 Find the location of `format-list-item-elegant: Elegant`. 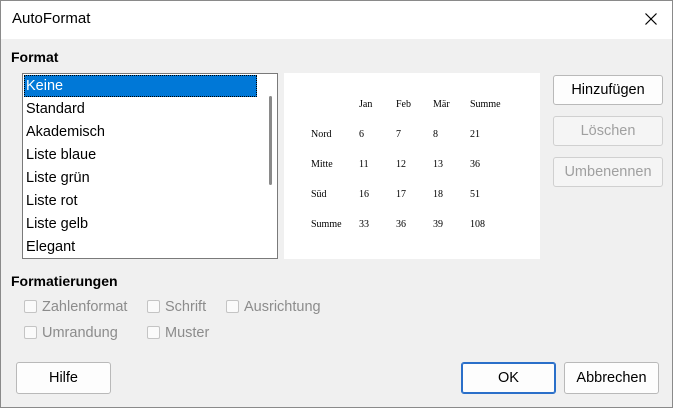

format-list-item-elegant: Elegant is located at coordinates (140, 247).